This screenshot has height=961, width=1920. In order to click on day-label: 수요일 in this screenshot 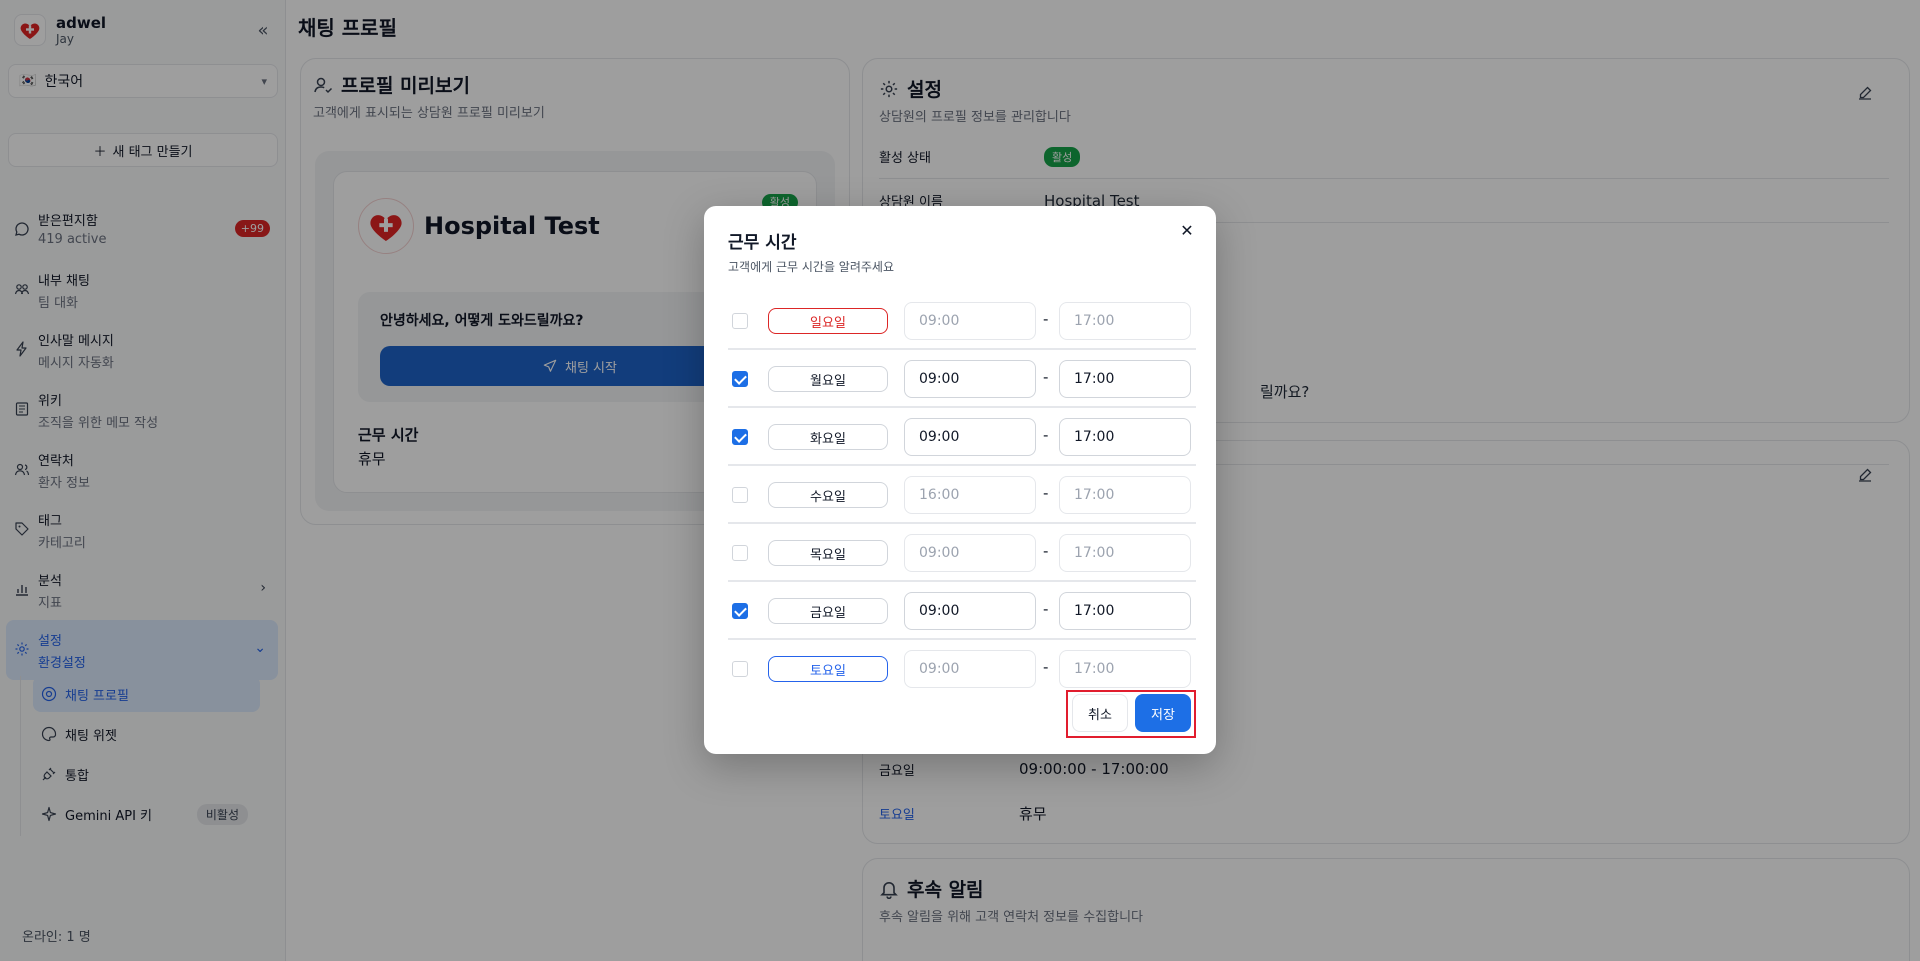, I will do `click(828, 495)`.